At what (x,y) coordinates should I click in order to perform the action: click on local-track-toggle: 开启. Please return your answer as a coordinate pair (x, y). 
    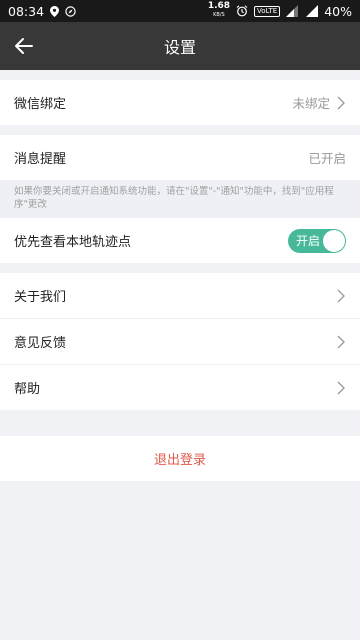
    Looking at the image, I should click on (317, 240).